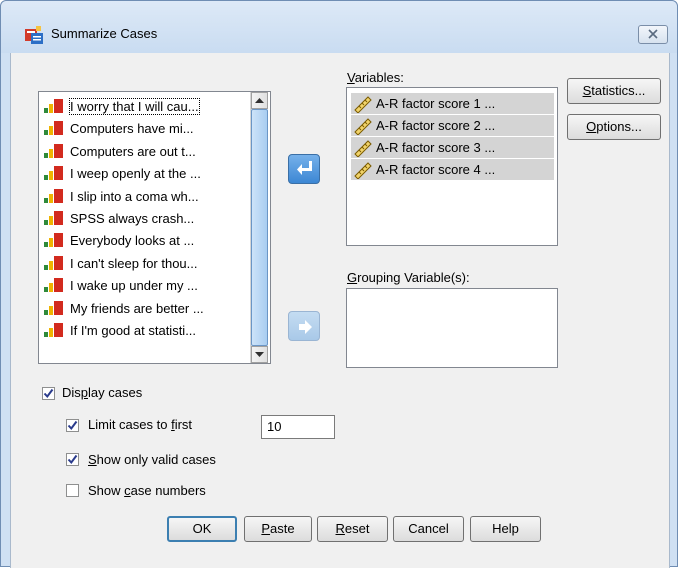 The height and width of the screenshot is (568, 678). What do you see at coordinates (147, 490) in the screenshot?
I see `case-numbers-label: Show case numbers` at bounding box center [147, 490].